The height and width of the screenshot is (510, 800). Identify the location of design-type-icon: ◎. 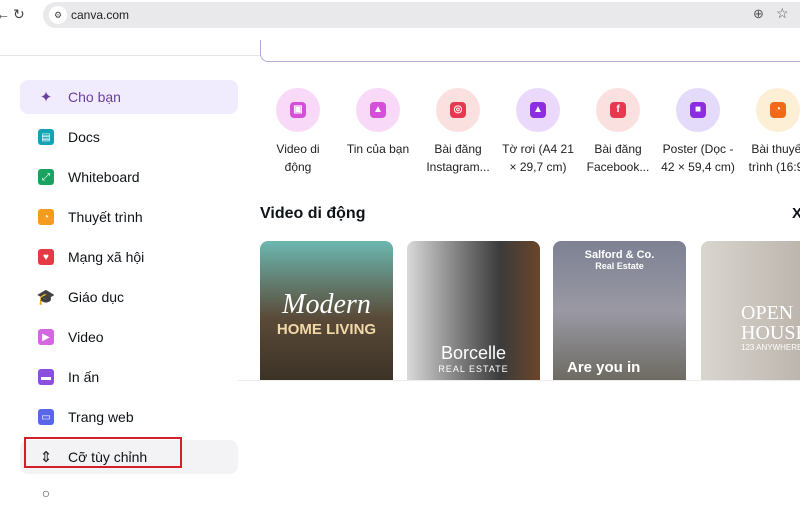
(458, 110).